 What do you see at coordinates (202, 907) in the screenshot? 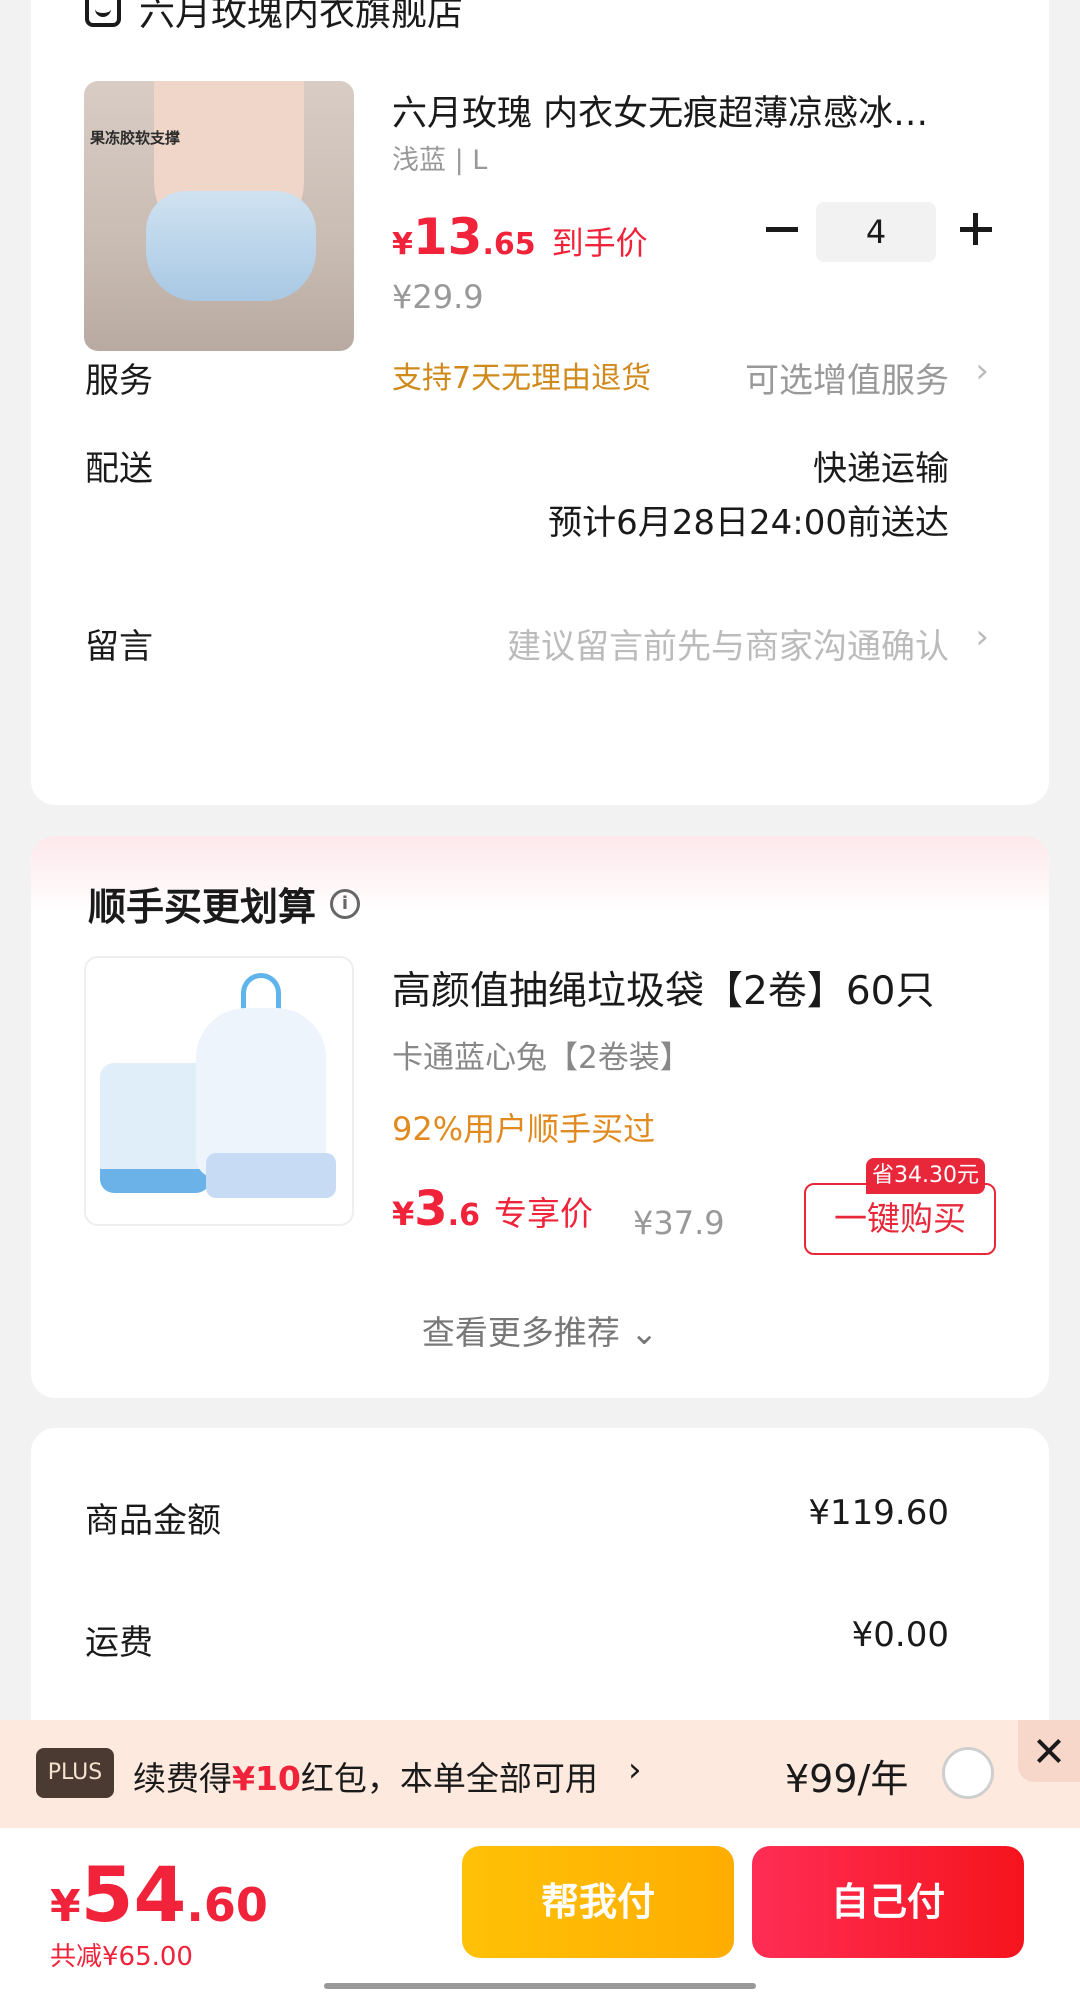
I see `recommendation-title-text: 顺手买更划算` at bounding box center [202, 907].